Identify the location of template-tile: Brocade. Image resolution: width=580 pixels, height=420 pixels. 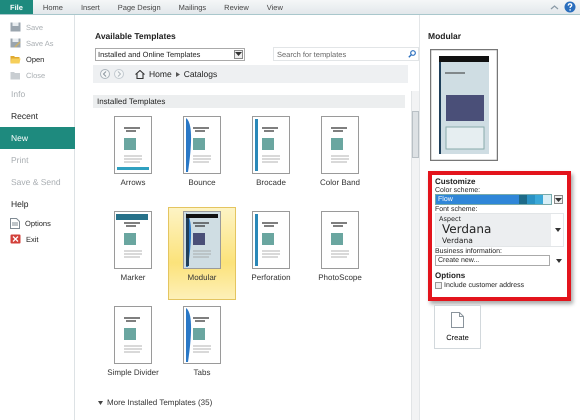
(271, 158).